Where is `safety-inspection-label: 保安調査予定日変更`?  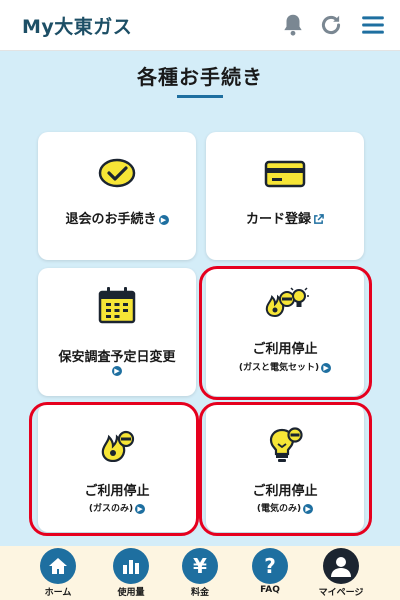
safety-inspection-label: 保安調査予定日変更 is located at coordinates (117, 357).